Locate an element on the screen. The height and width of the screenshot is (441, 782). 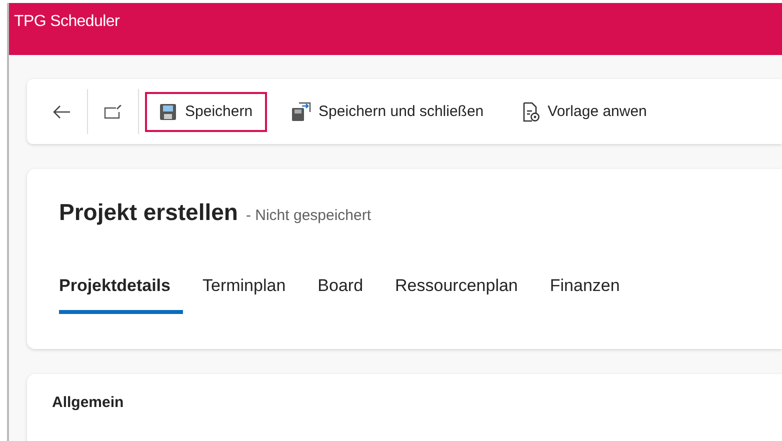
save-icon is located at coordinates (168, 111).